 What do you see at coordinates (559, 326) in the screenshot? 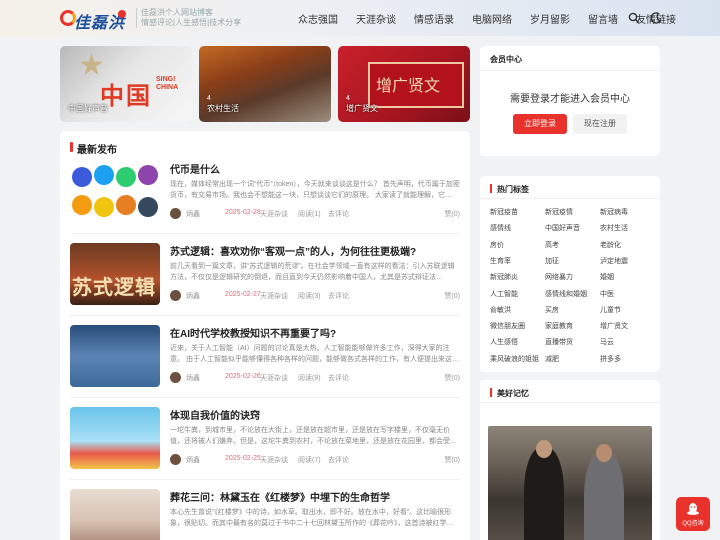
I see `tag-link: 家庭教育` at bounding box center [559, 326].